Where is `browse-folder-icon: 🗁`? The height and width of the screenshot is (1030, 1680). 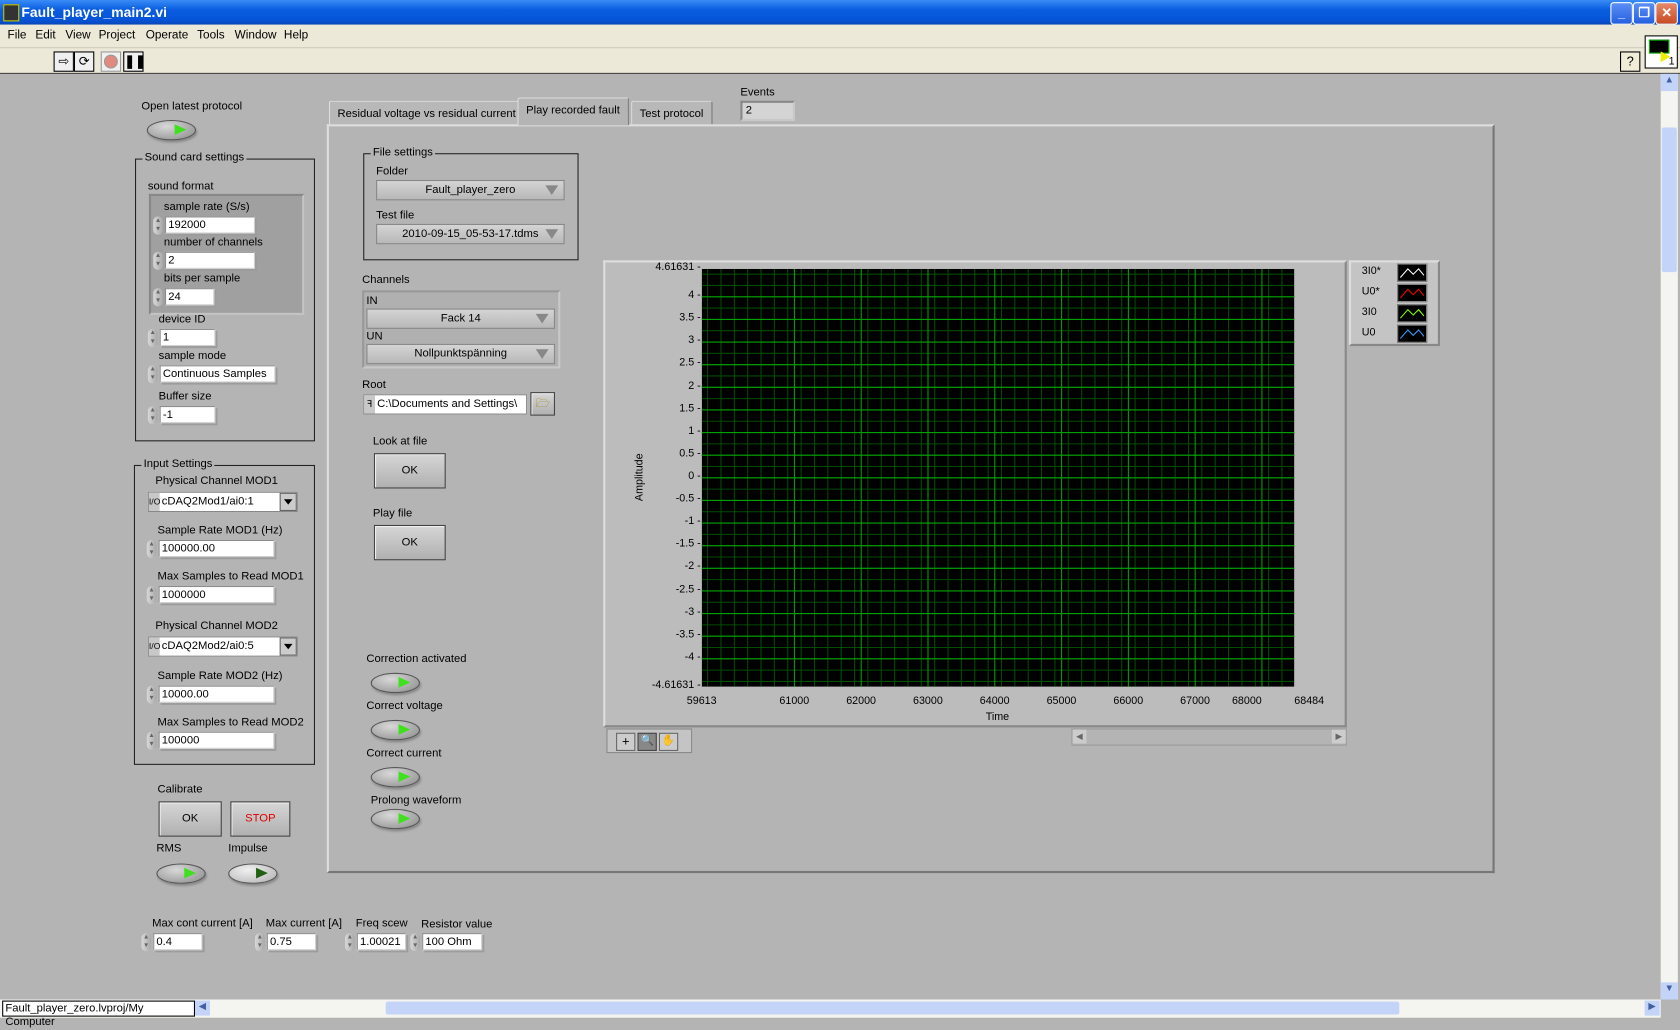 browse-folder-icon: 🗁 is located at coordinates (543, 404).